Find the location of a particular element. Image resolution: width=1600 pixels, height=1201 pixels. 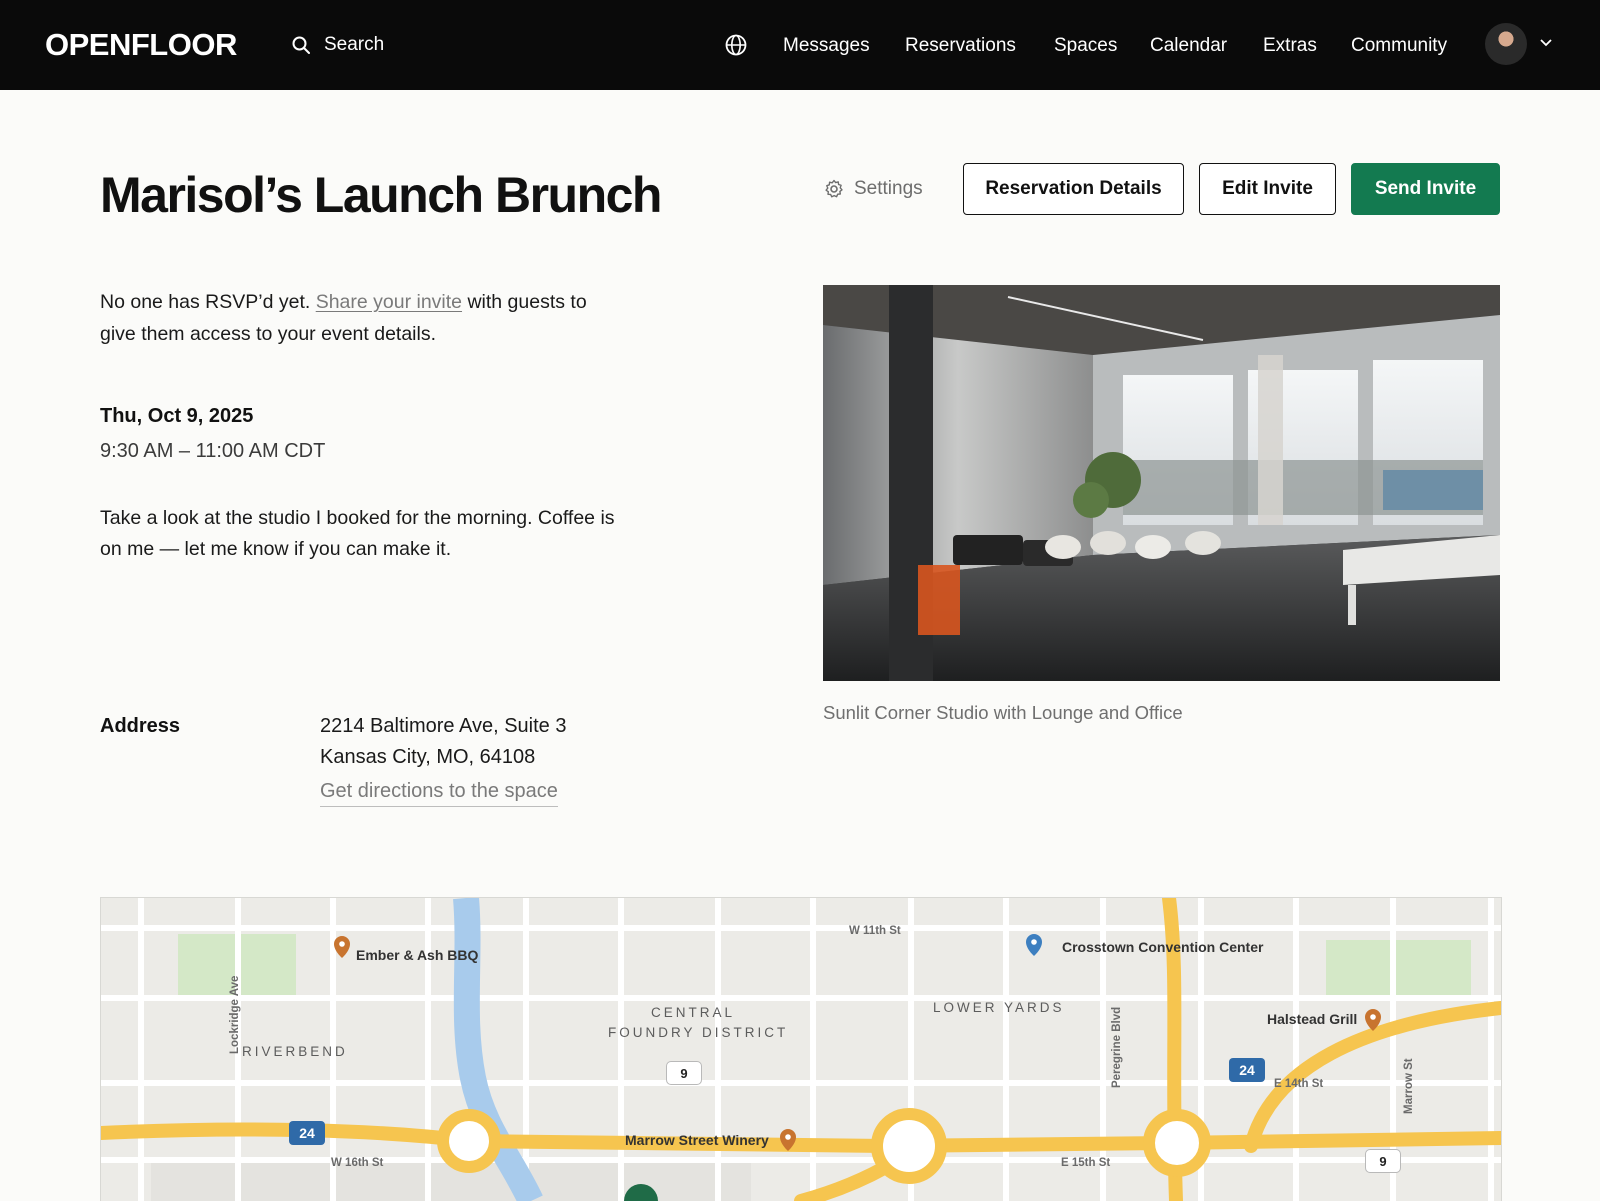

street-e-14th: E 14th St is located at coordinates (1299, 1084).